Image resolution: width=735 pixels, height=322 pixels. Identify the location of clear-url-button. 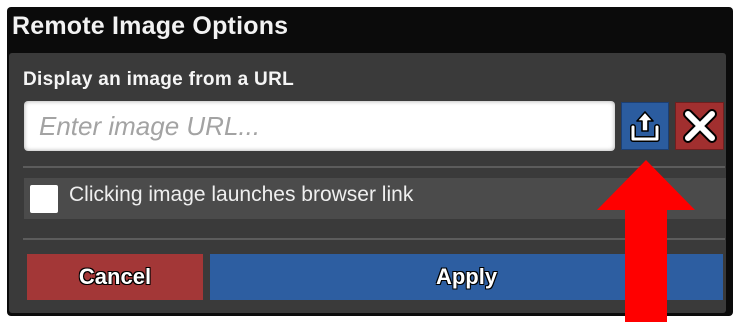
(699, 126).